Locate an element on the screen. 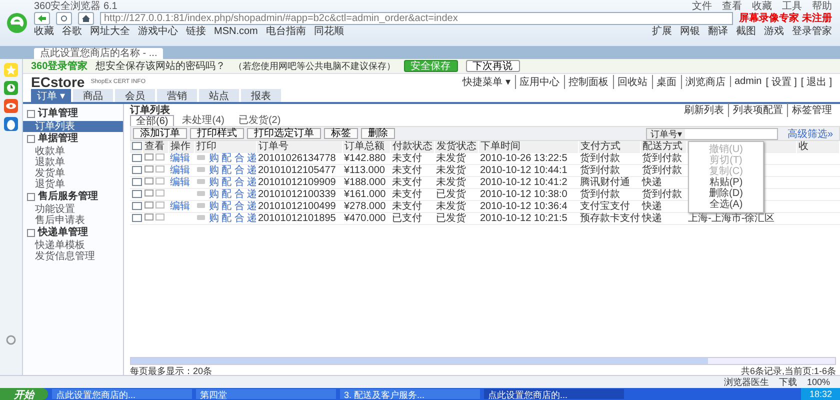  list-action-link: 列表项配置 is located at coordinates (755, 109).